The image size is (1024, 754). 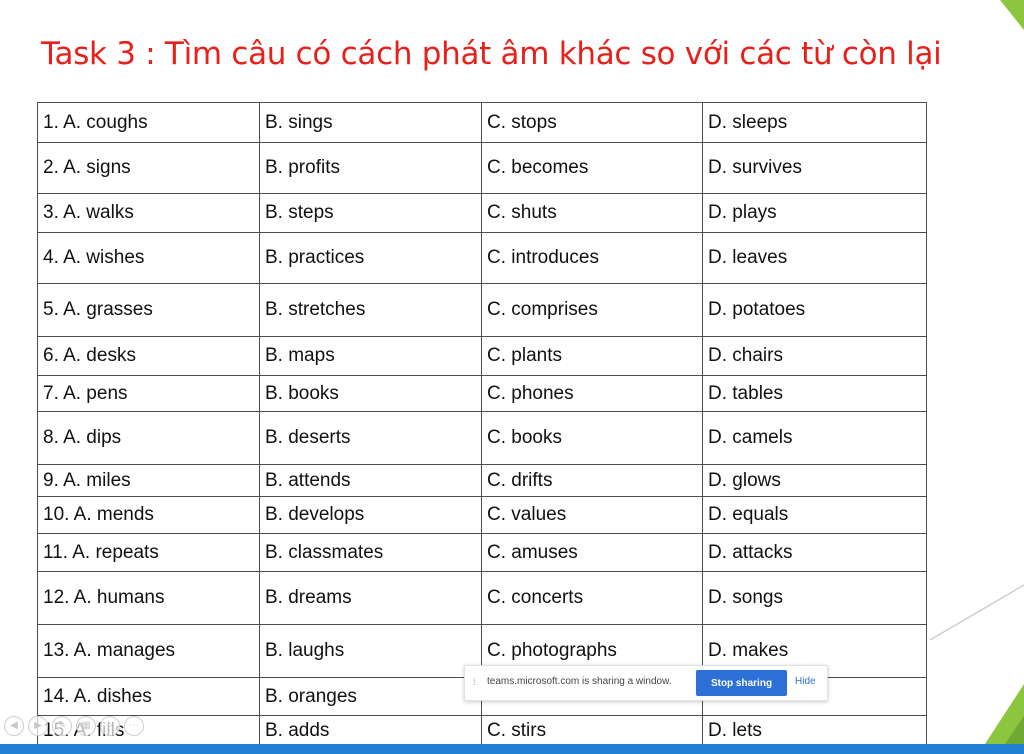 What do you see at coordinates (370, 310) in the screenshot?
I see `option-b-cell: B. stretches` at bounding box center [370, 310].